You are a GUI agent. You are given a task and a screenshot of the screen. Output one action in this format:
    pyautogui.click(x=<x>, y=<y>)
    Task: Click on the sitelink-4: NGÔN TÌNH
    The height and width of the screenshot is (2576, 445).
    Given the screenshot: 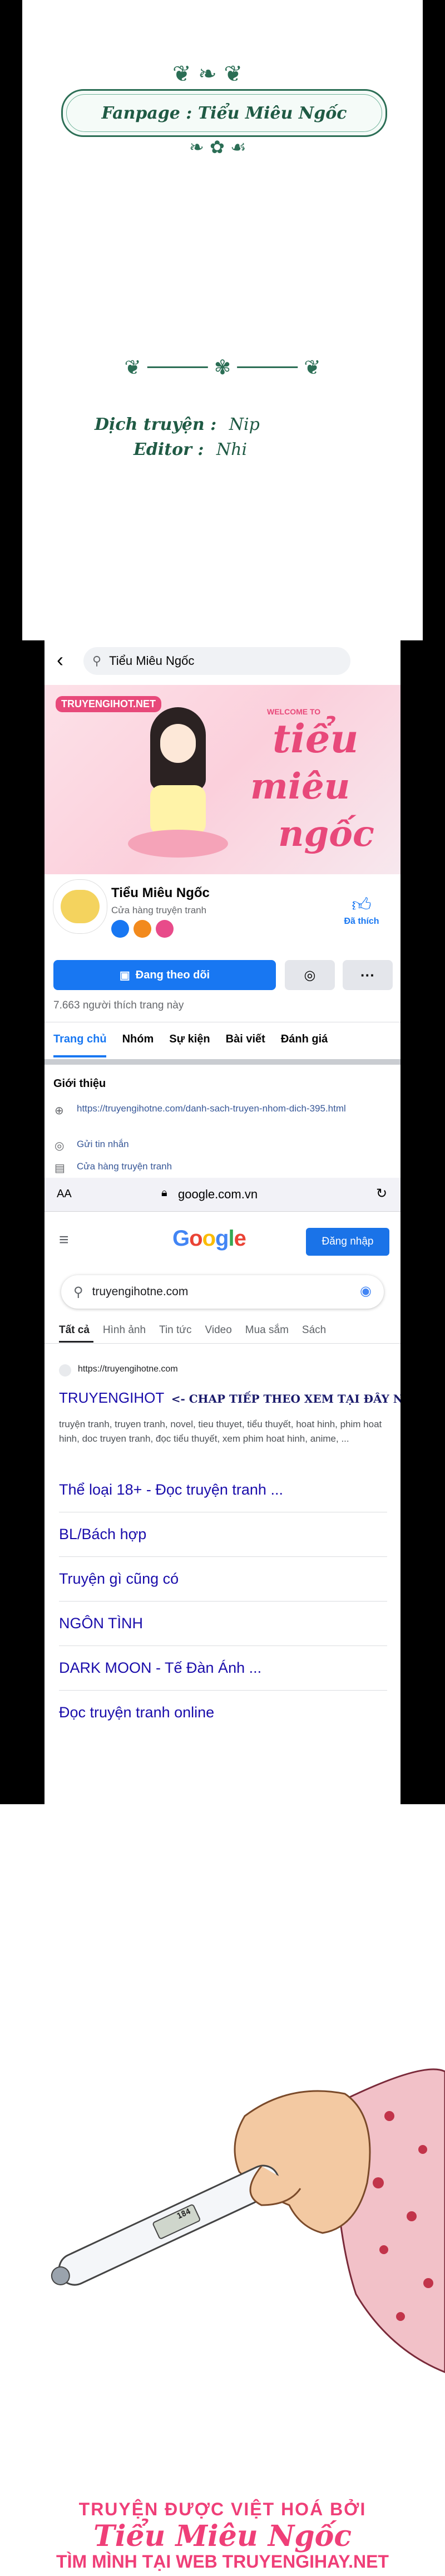 What is the action you would take?
    pyautogui.click(x=101, y=1623)
    